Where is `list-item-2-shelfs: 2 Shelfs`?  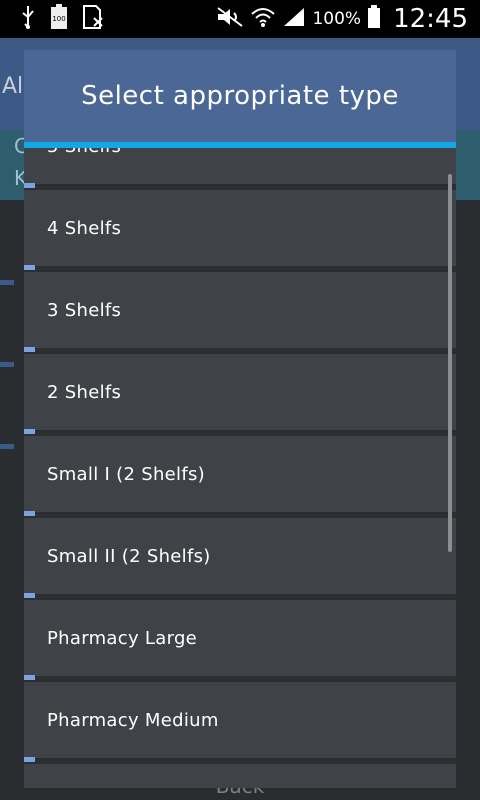 list-item-2-shelfs: 2 Shelfs is located at coordinates (240, 395).